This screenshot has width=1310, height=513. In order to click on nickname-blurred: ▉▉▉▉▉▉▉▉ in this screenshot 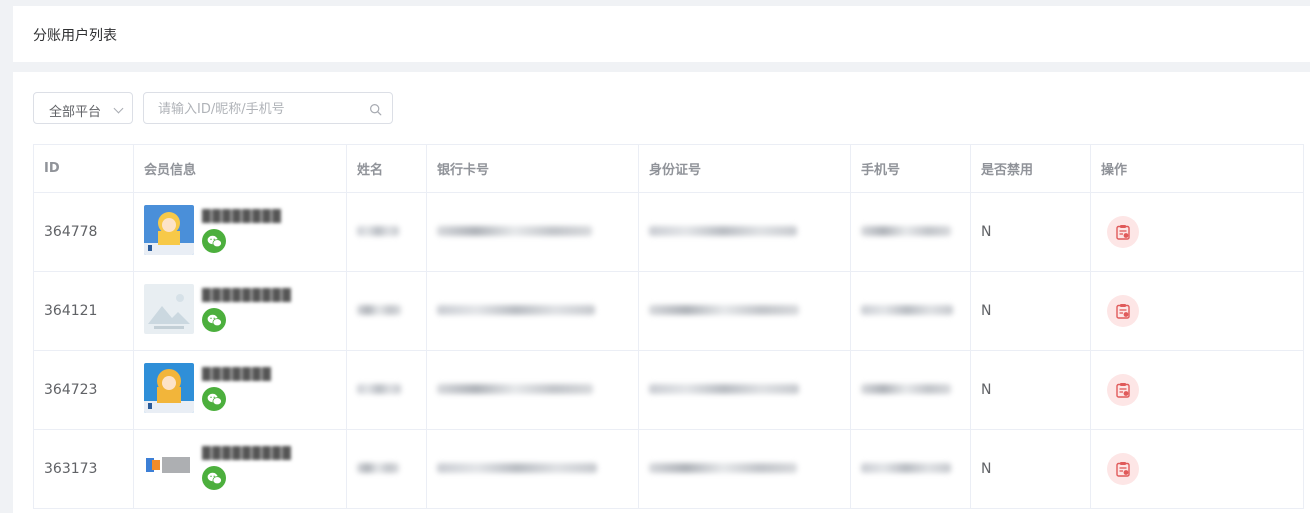, I will do `click(242, 216)`.